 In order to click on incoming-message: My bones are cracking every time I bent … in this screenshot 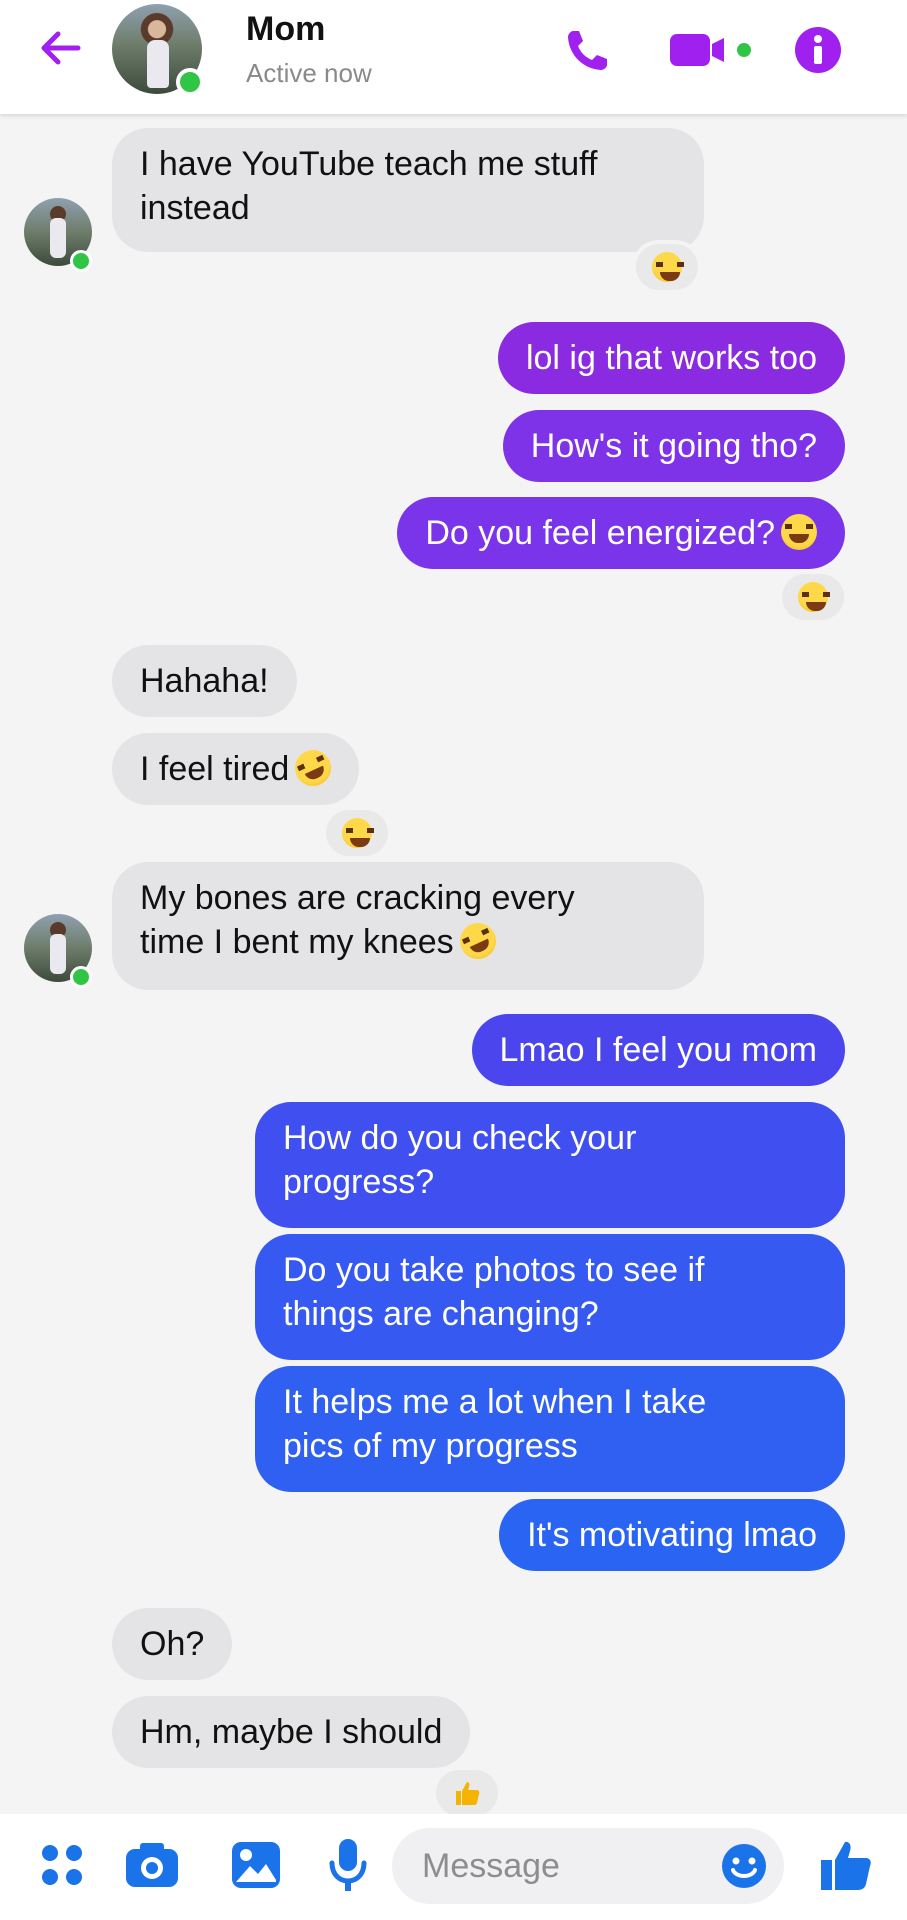, I will do `click(408, 926)`.